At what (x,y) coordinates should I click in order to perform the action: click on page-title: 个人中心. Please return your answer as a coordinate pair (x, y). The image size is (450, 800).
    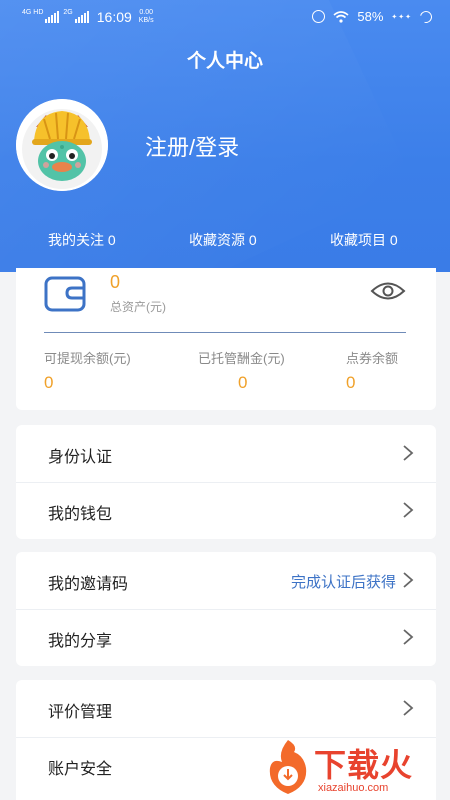
    Looking at the image, I should click on (224, 61).